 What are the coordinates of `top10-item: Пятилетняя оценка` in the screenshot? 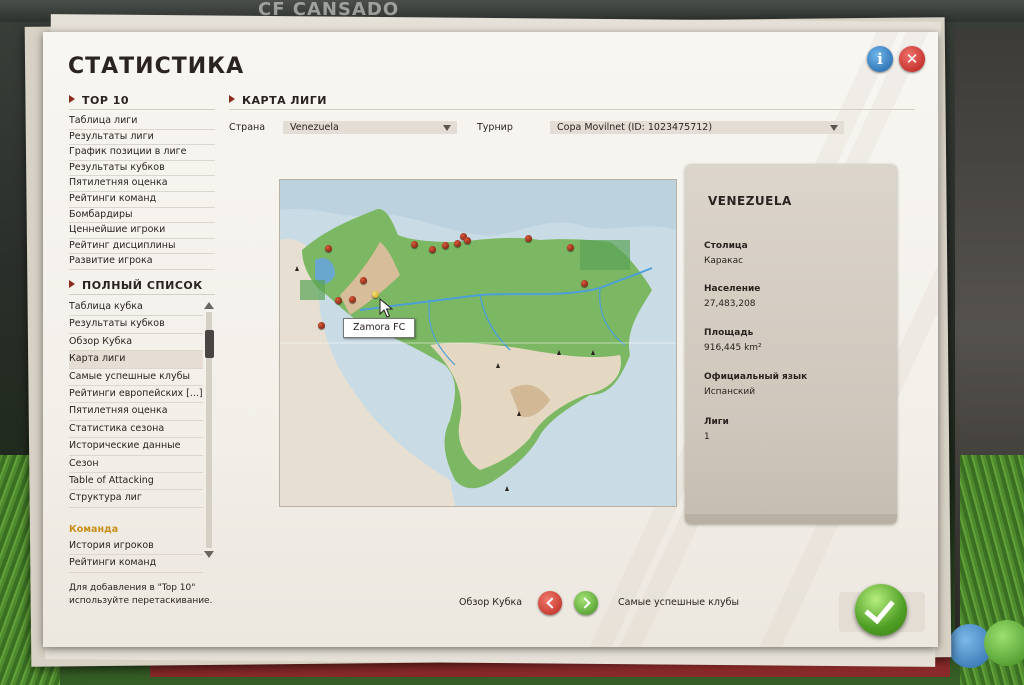 It's located at (142, 184).